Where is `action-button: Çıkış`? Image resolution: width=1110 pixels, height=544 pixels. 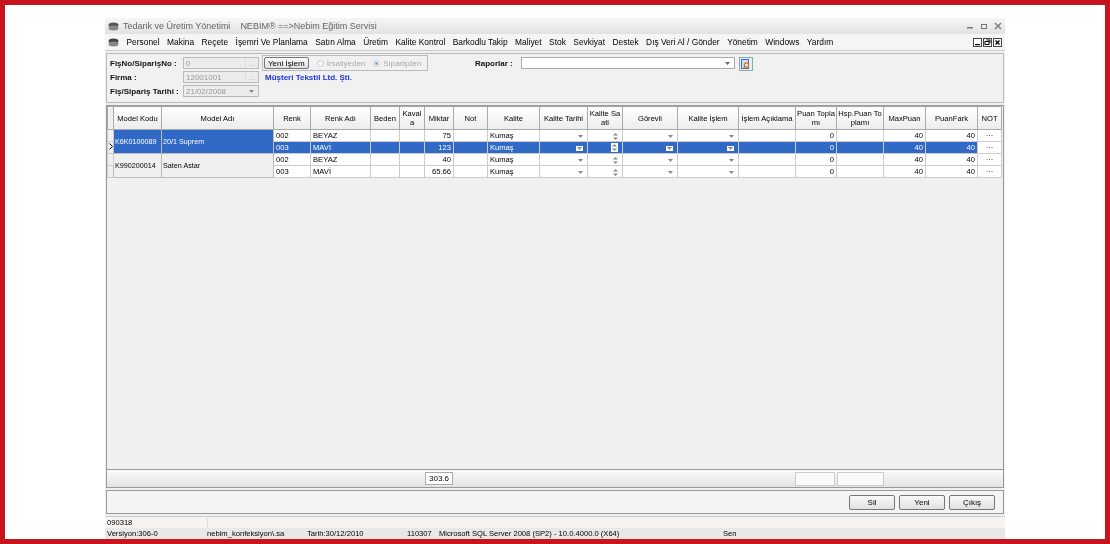
action-button: Çıkış is located at coordinates (972, 502).